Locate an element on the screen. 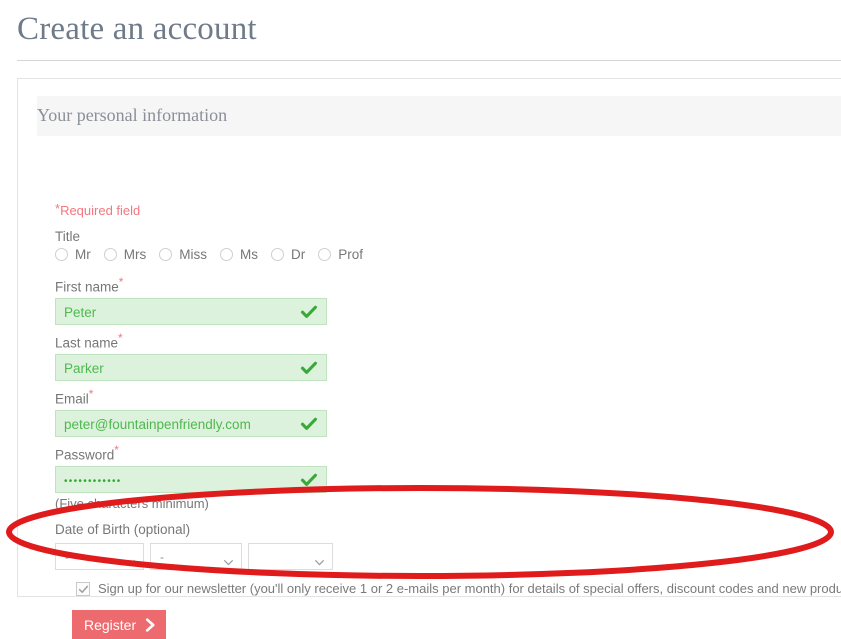  radio-label-prof: Prof is located at coordinates (351, 254).